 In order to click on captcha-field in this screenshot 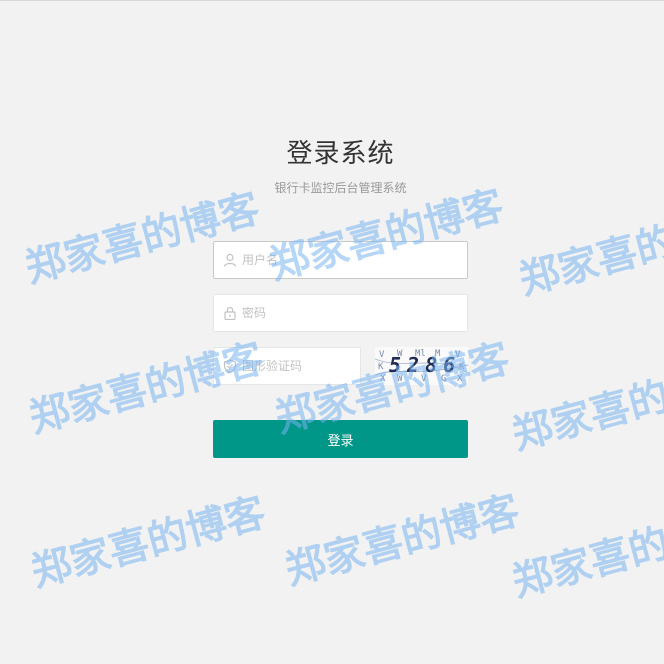, I will do `click(287, 366)`.